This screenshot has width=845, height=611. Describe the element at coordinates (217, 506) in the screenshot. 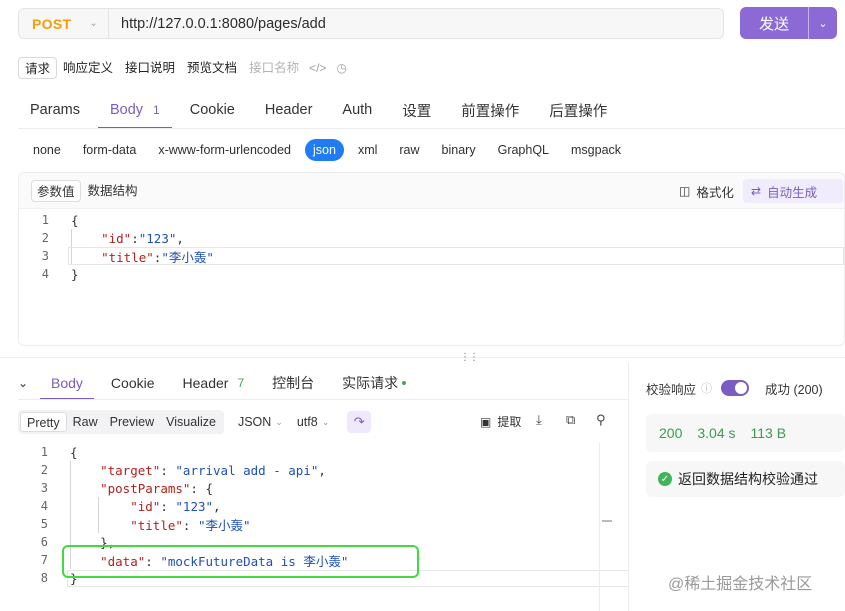

I see `code-token: ,` at that location.